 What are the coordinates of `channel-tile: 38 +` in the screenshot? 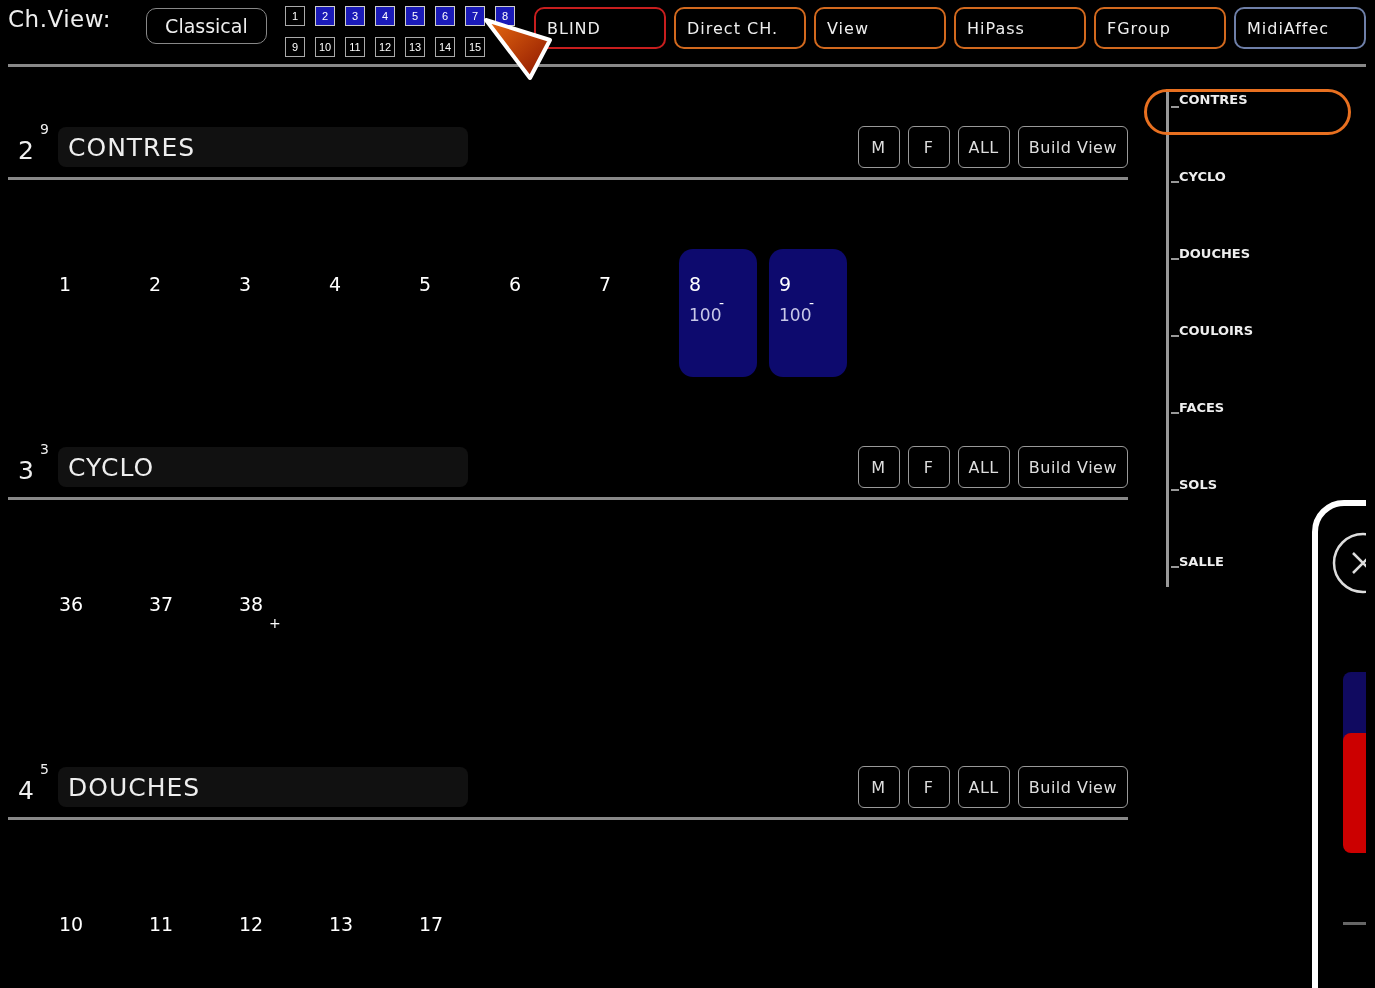 It's located at (268, 633).